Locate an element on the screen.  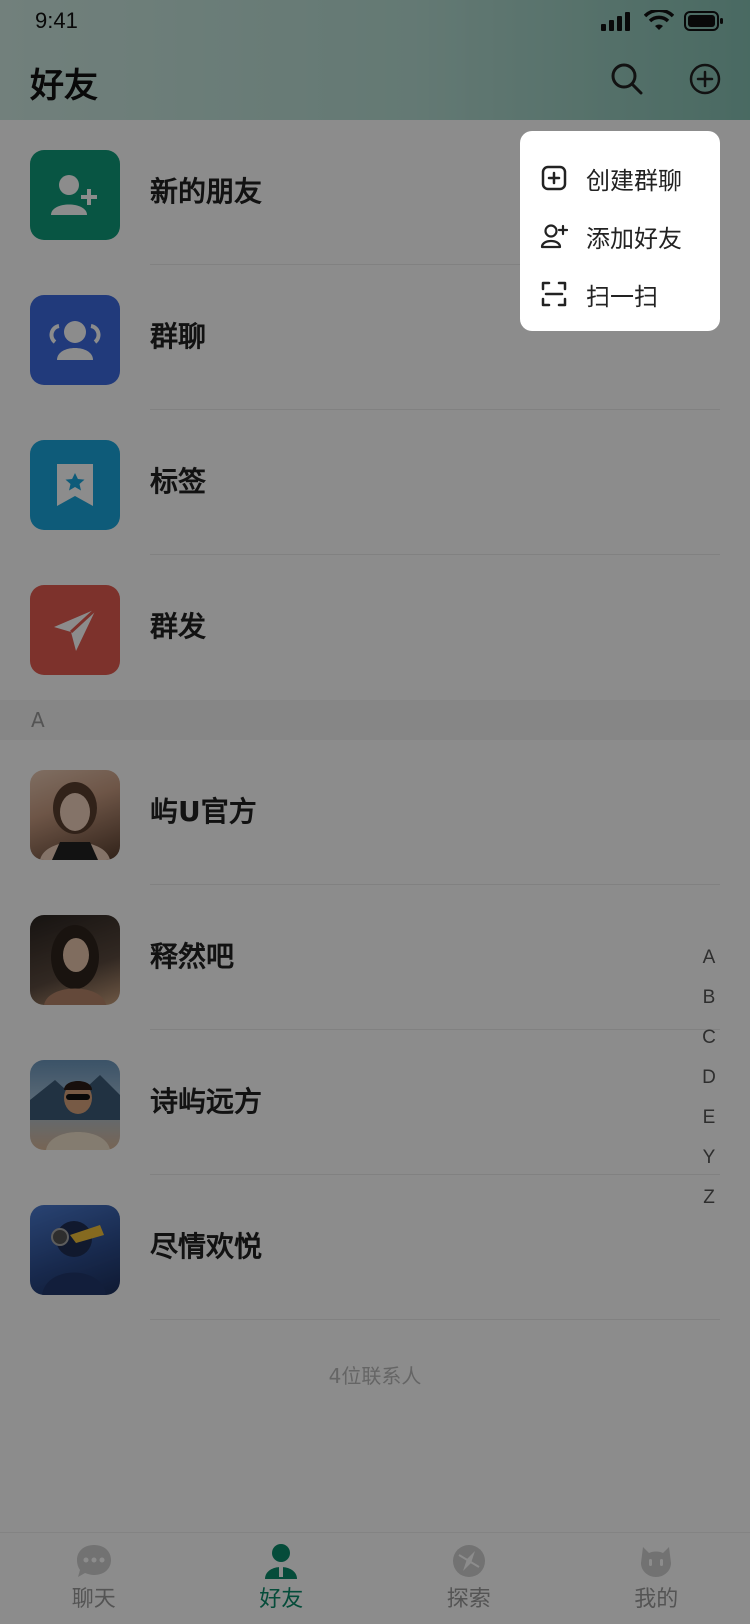
create-group-icon is located at coordinates (554, 178).